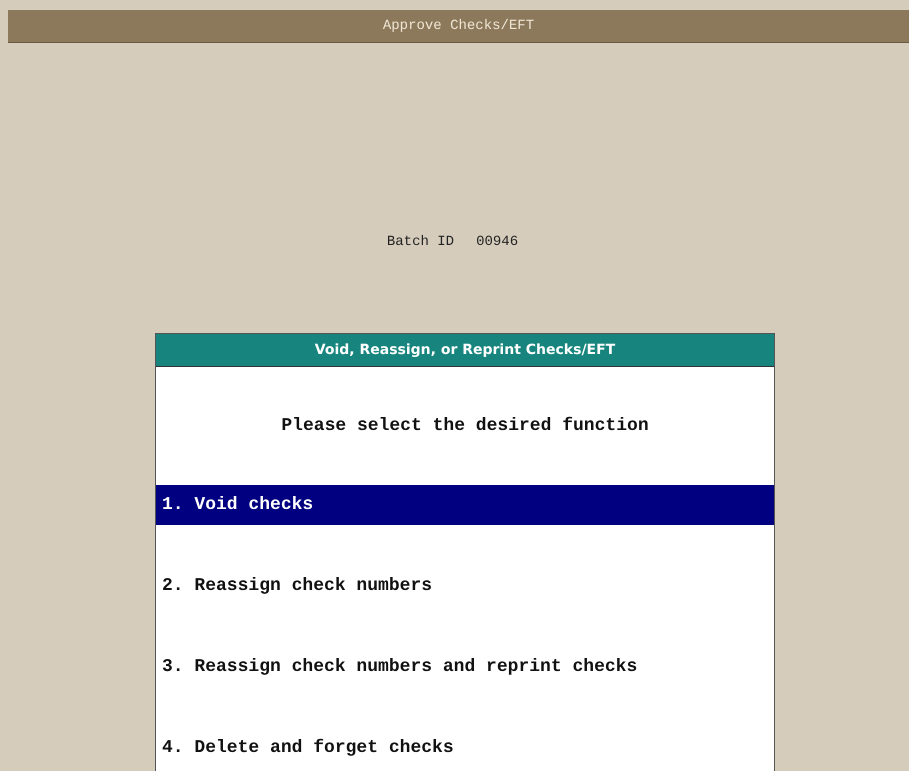 The width and height of the screenshot is (909, 771). I want to click on window-title: Approve Checks/EFT, so click(458, 26).